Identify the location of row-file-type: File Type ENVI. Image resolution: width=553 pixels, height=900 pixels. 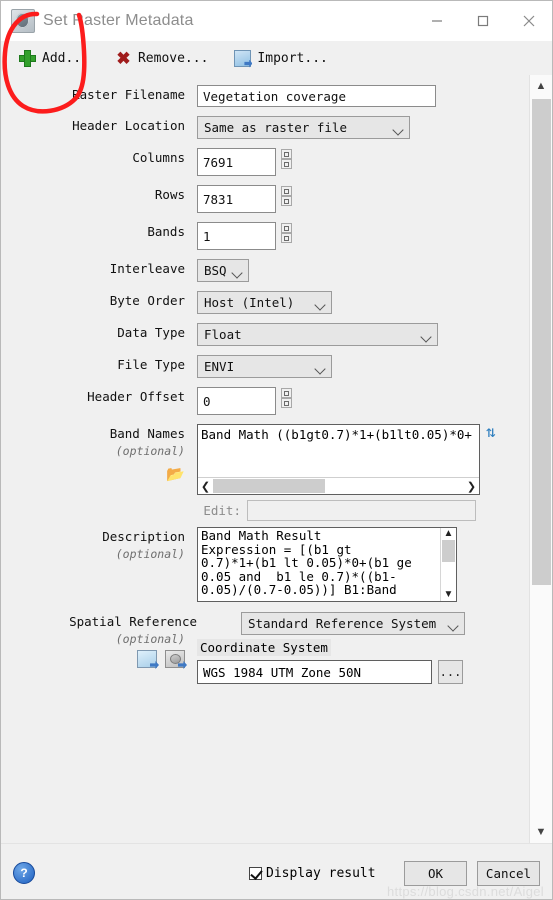
(265, 366).